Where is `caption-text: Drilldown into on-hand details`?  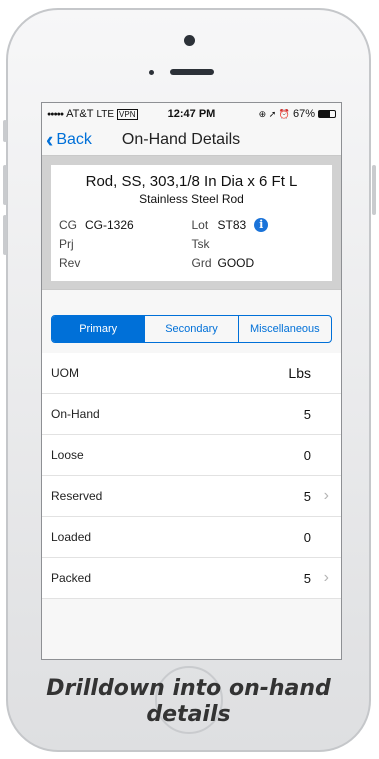
caption-text: Drilldown into on-hand details is located at coordinates (188, 701).